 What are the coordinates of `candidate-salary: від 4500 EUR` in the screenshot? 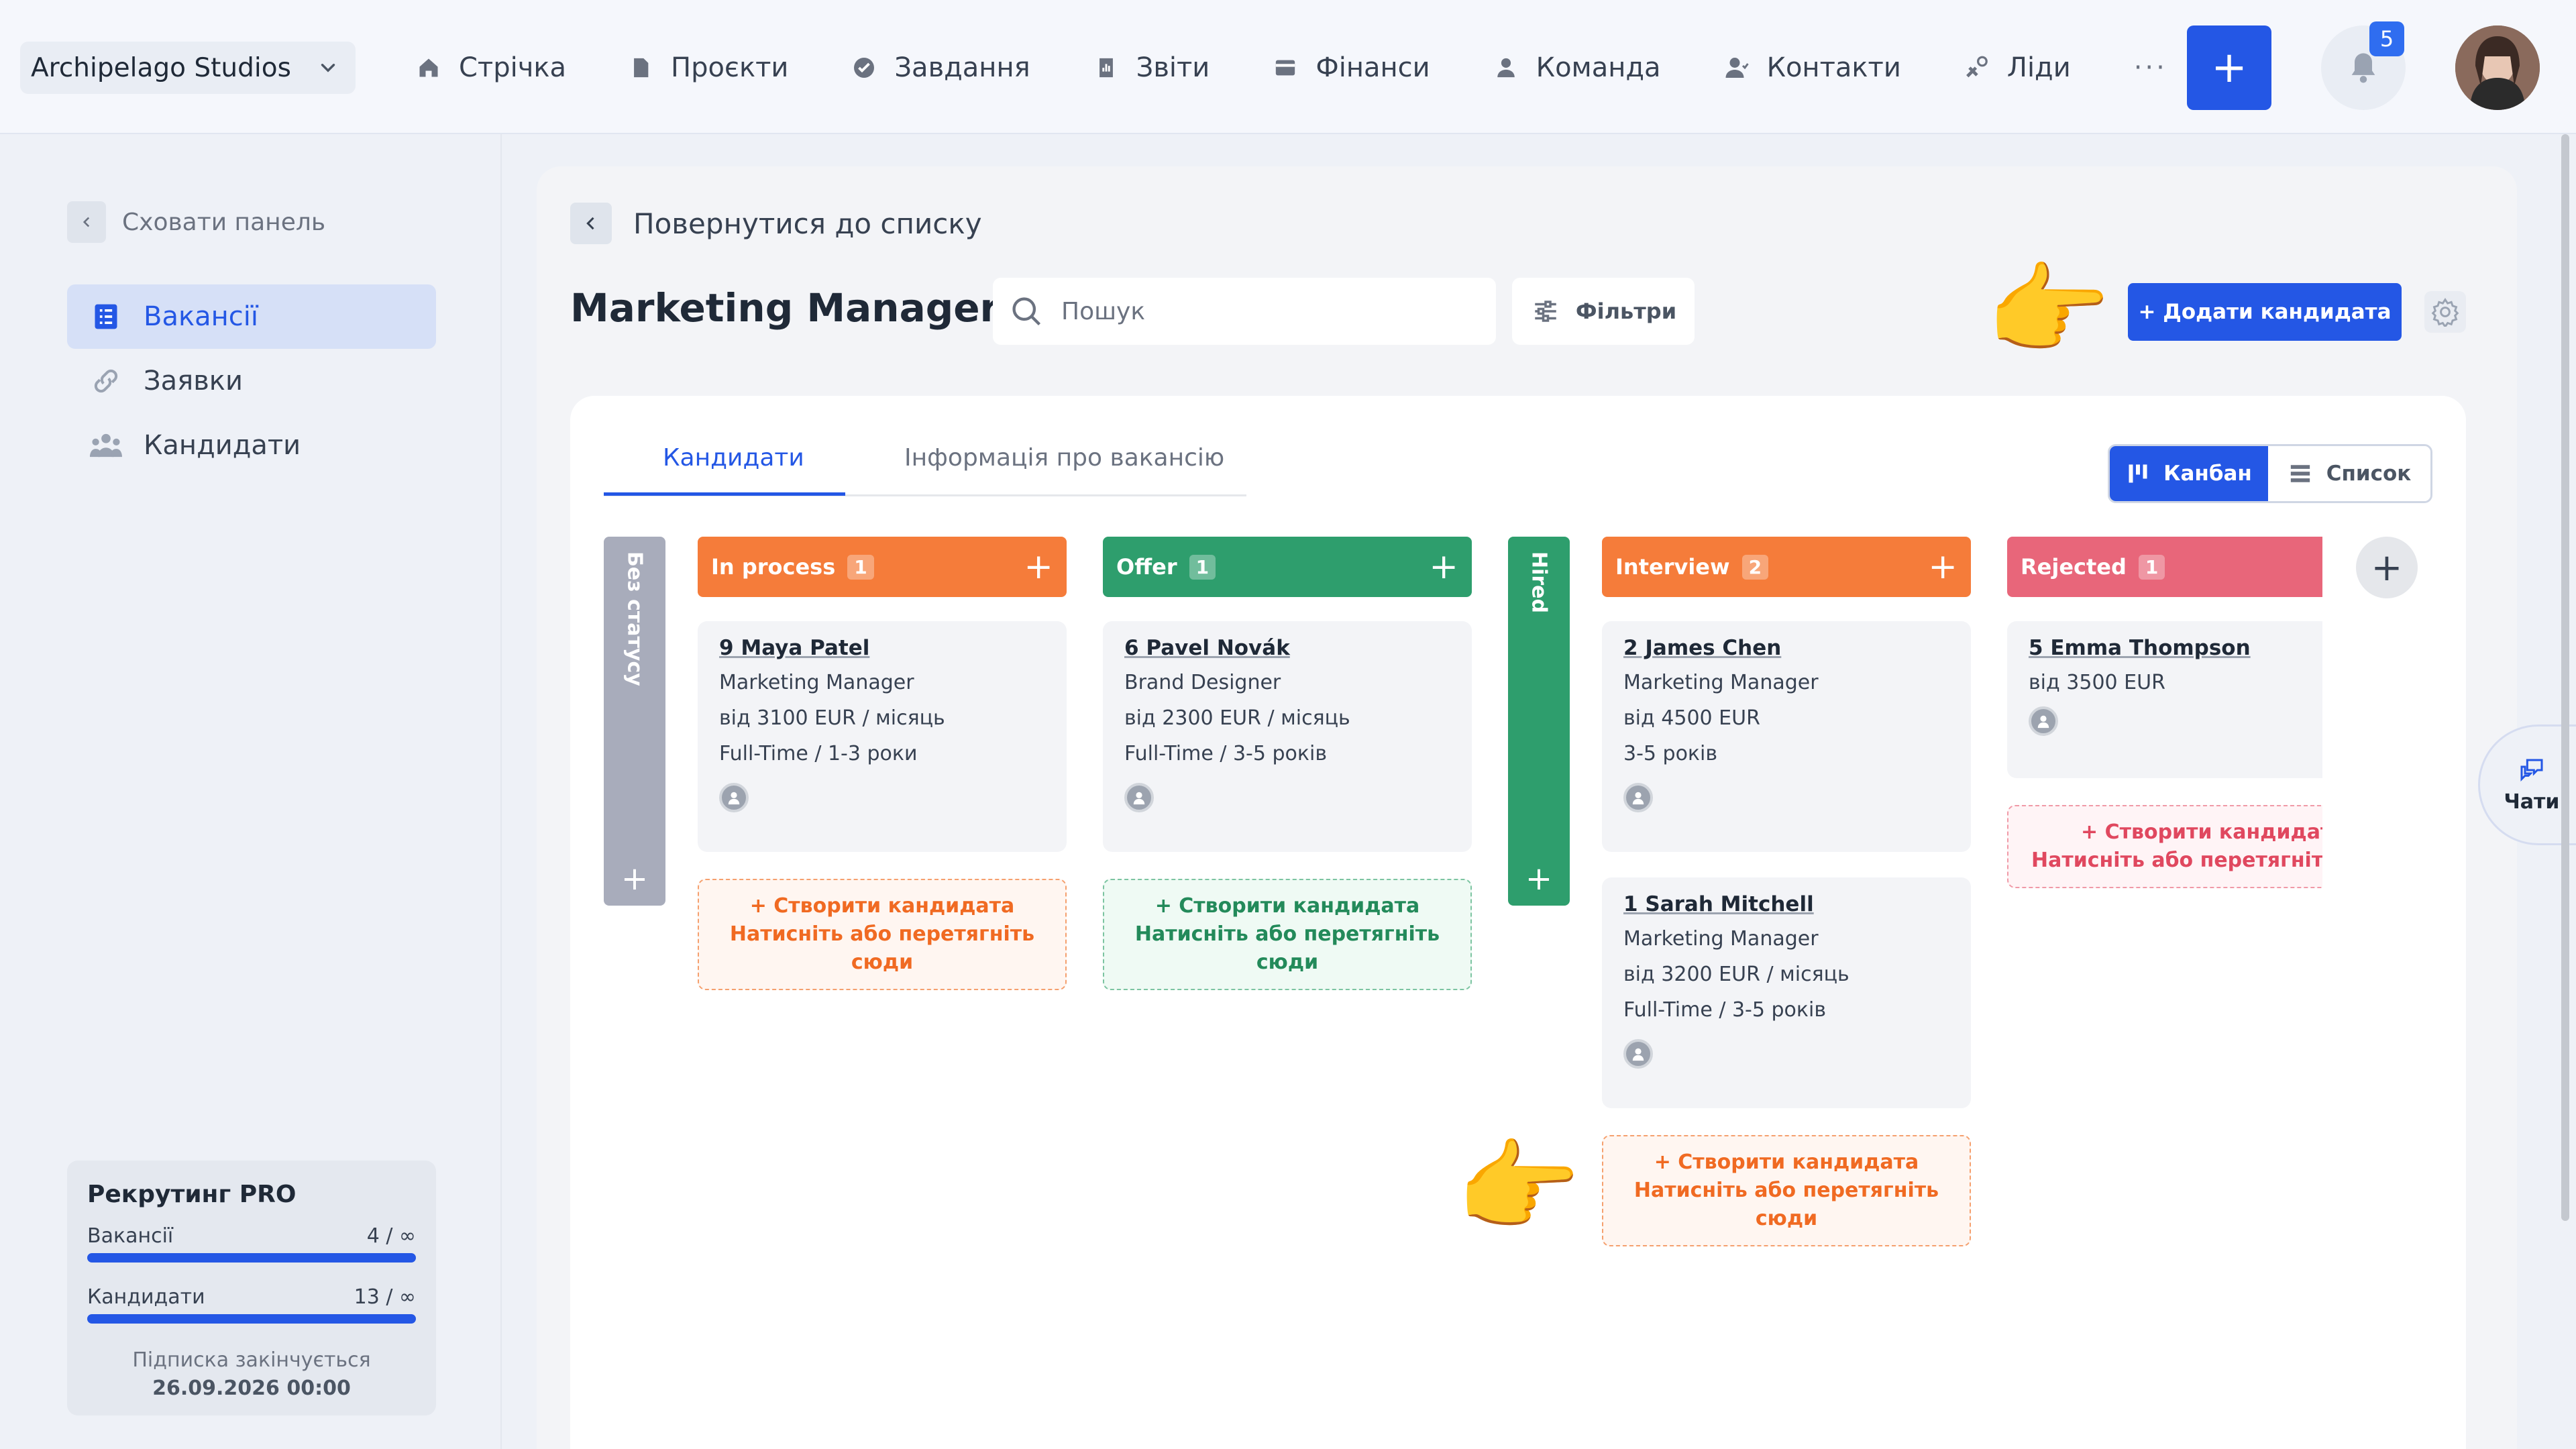 It's located at (1691, 718).